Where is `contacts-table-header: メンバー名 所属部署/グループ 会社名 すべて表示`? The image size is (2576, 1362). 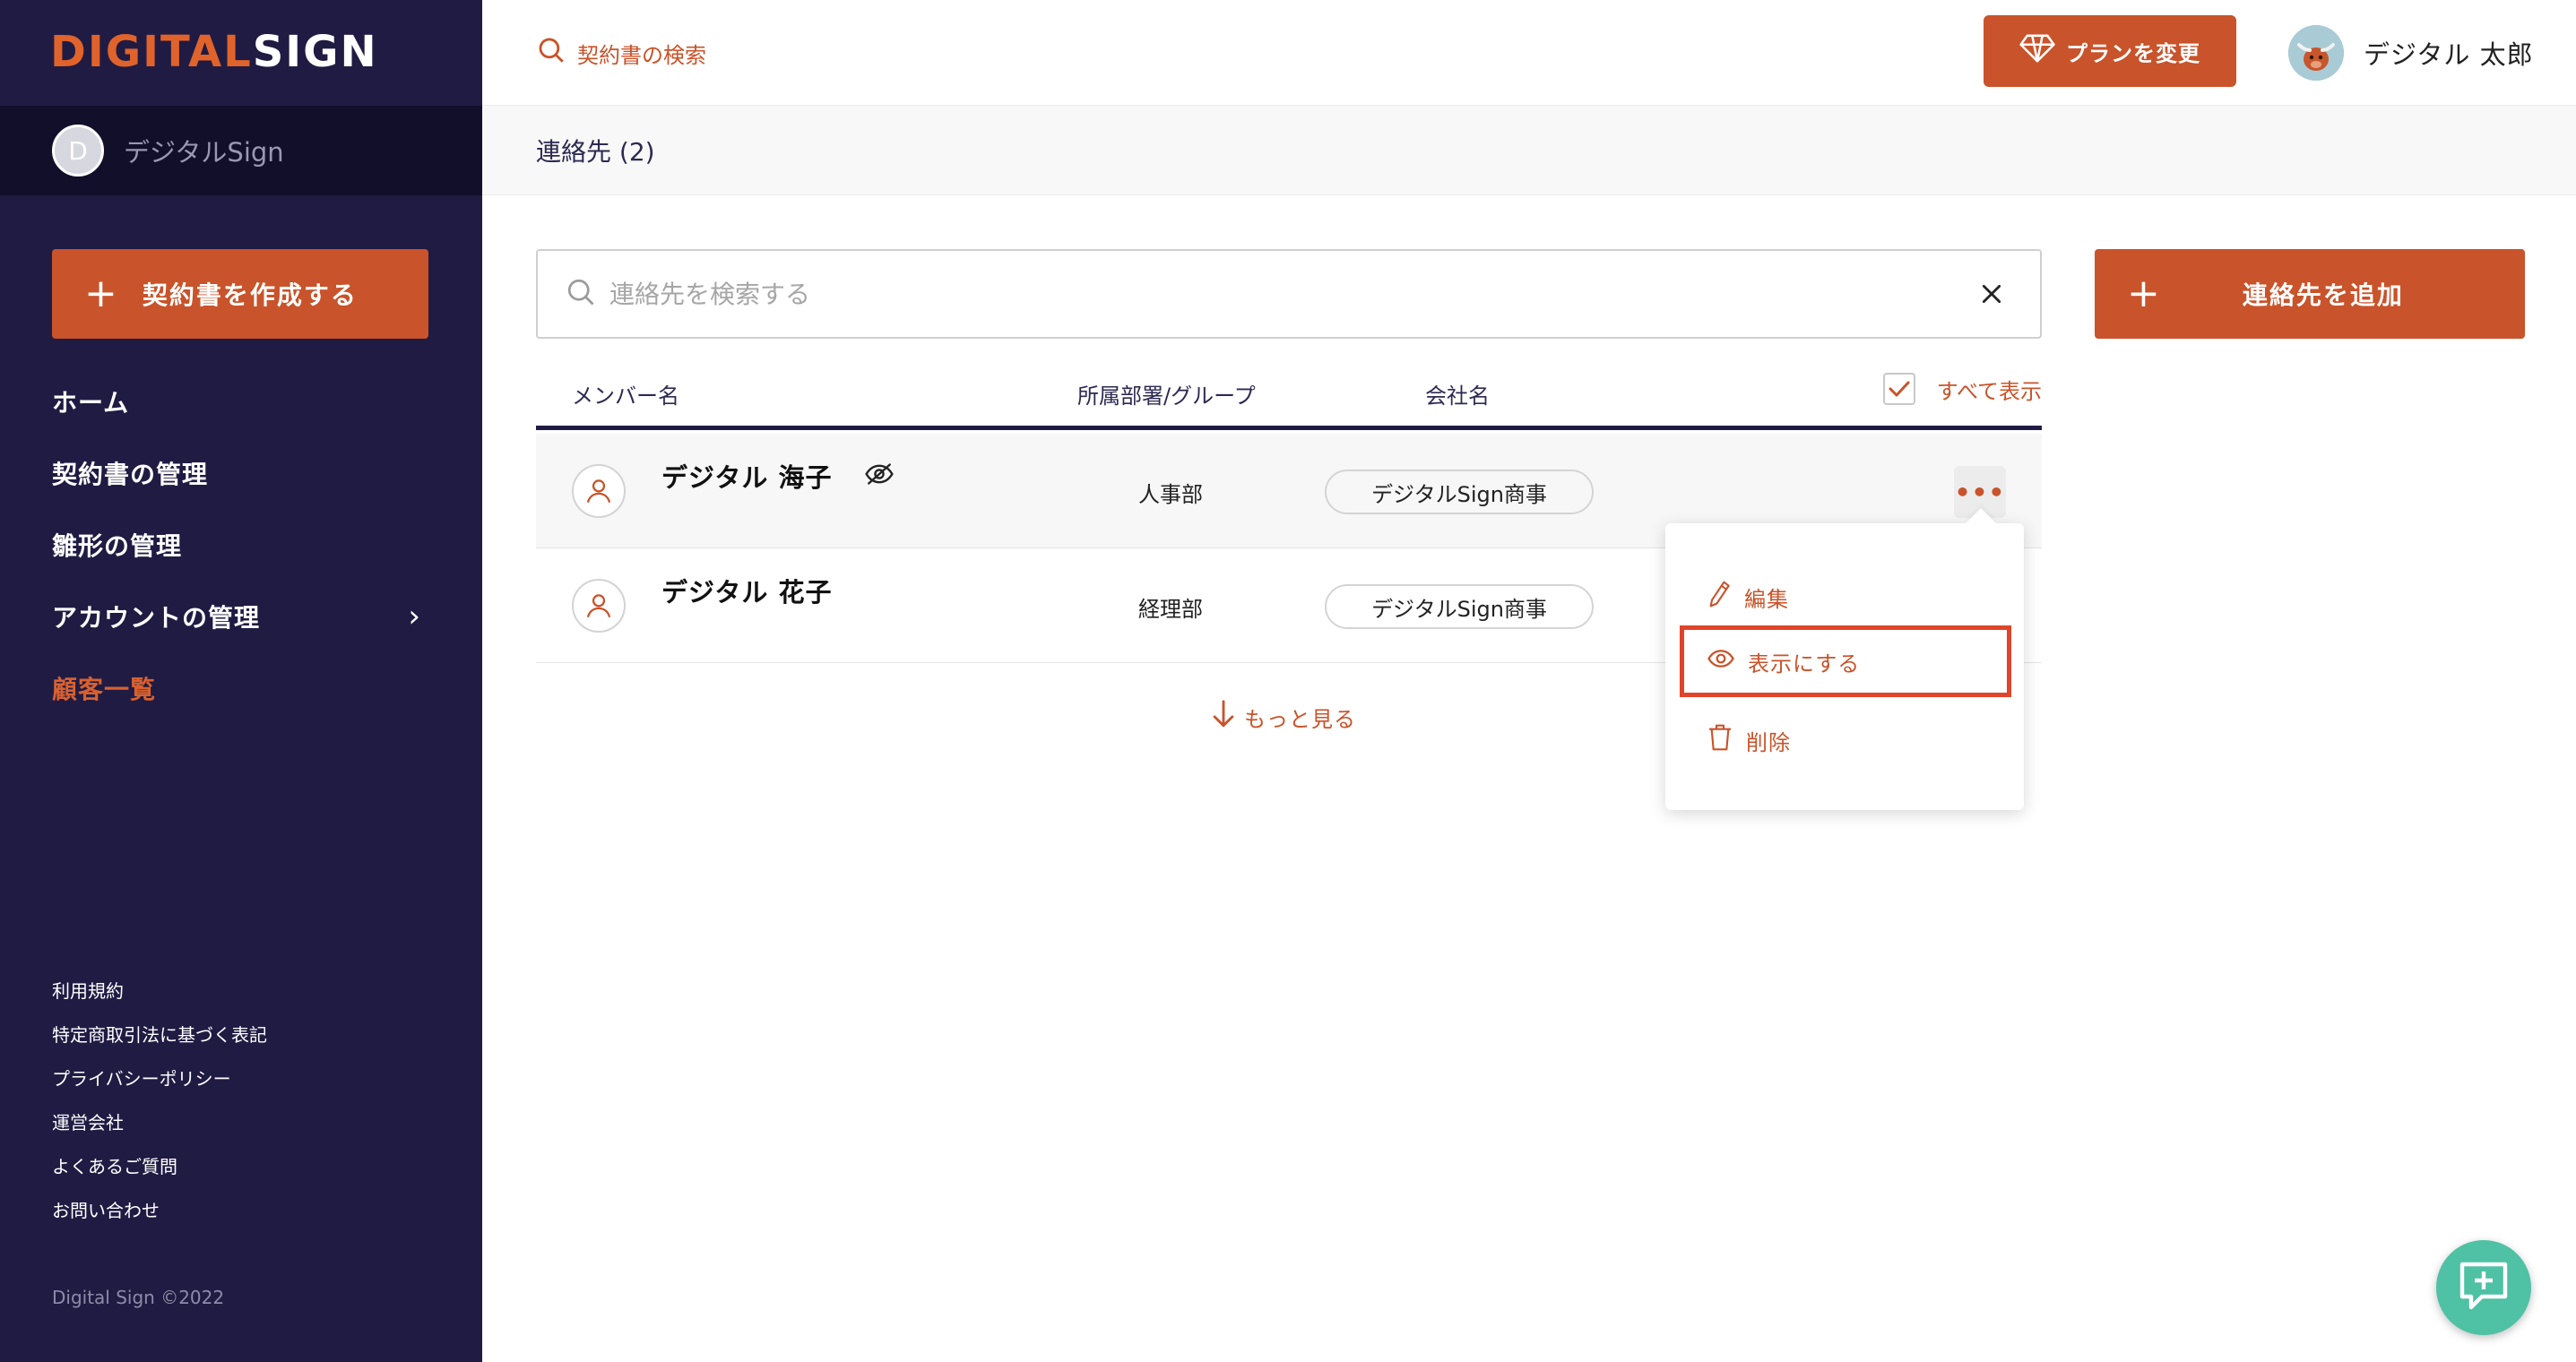
contacts-table-header: メンバー名 所属部署/グループ 会社名 すべて表示 is located at coordinates (1289, 398).